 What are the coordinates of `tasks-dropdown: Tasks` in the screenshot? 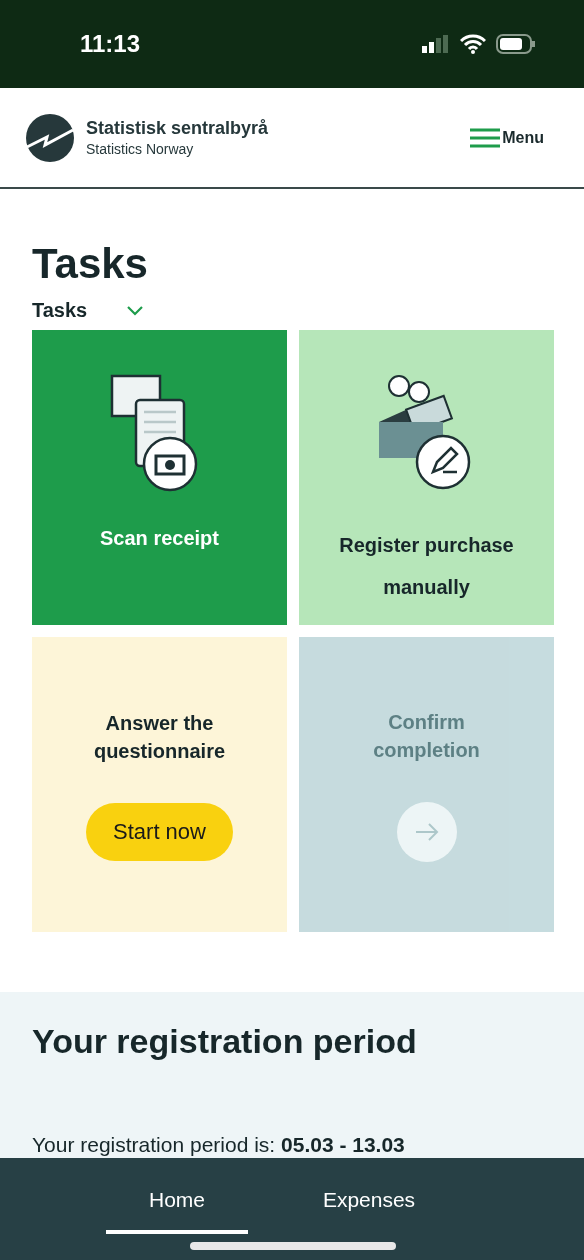 It's located at (88, 310).